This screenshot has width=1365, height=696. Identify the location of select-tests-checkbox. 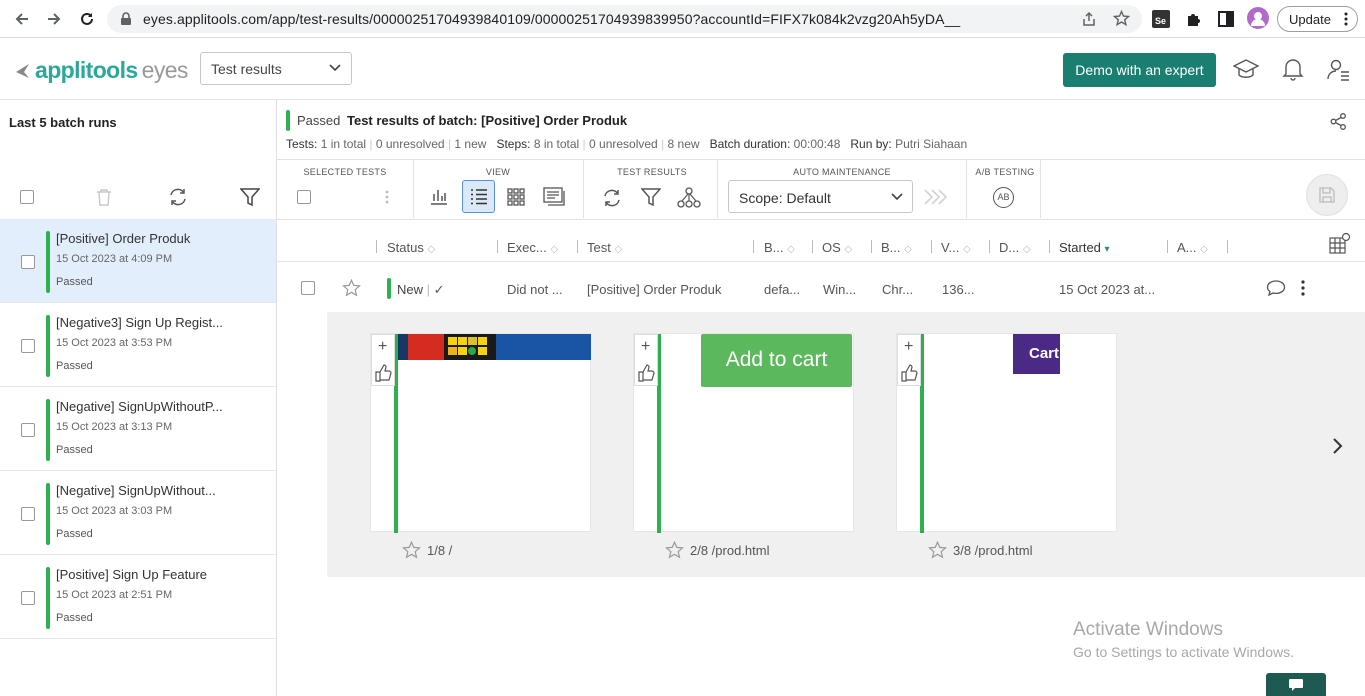
(304, 197).